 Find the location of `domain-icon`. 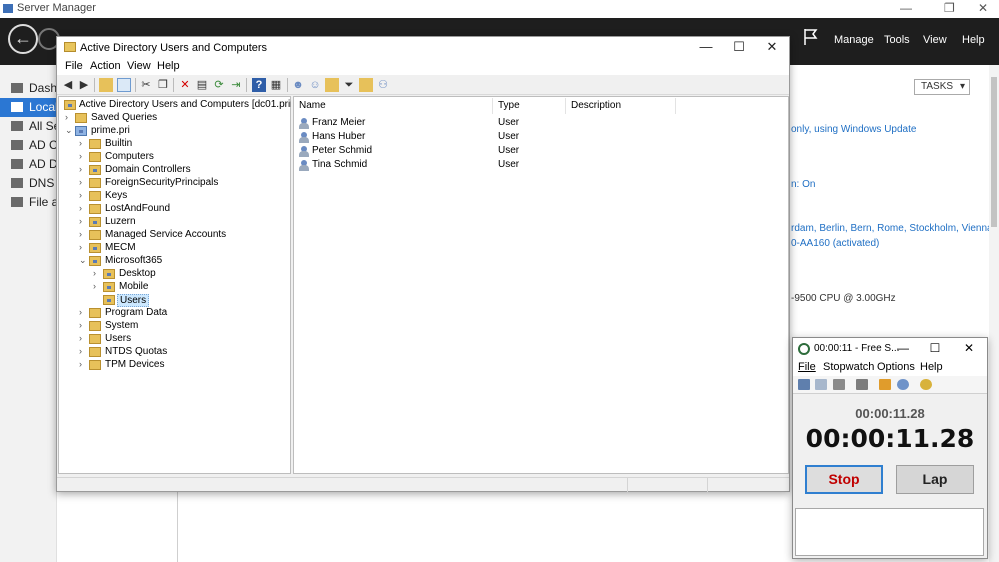

domain-icon is located at coordinates (81, 131).